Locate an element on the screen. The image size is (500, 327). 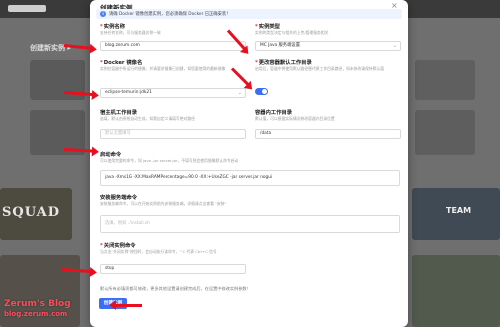
container-workdir-hint: 默认值，可以根据实际情况修改容器内目录位置 is located at coordinates (295, 118).